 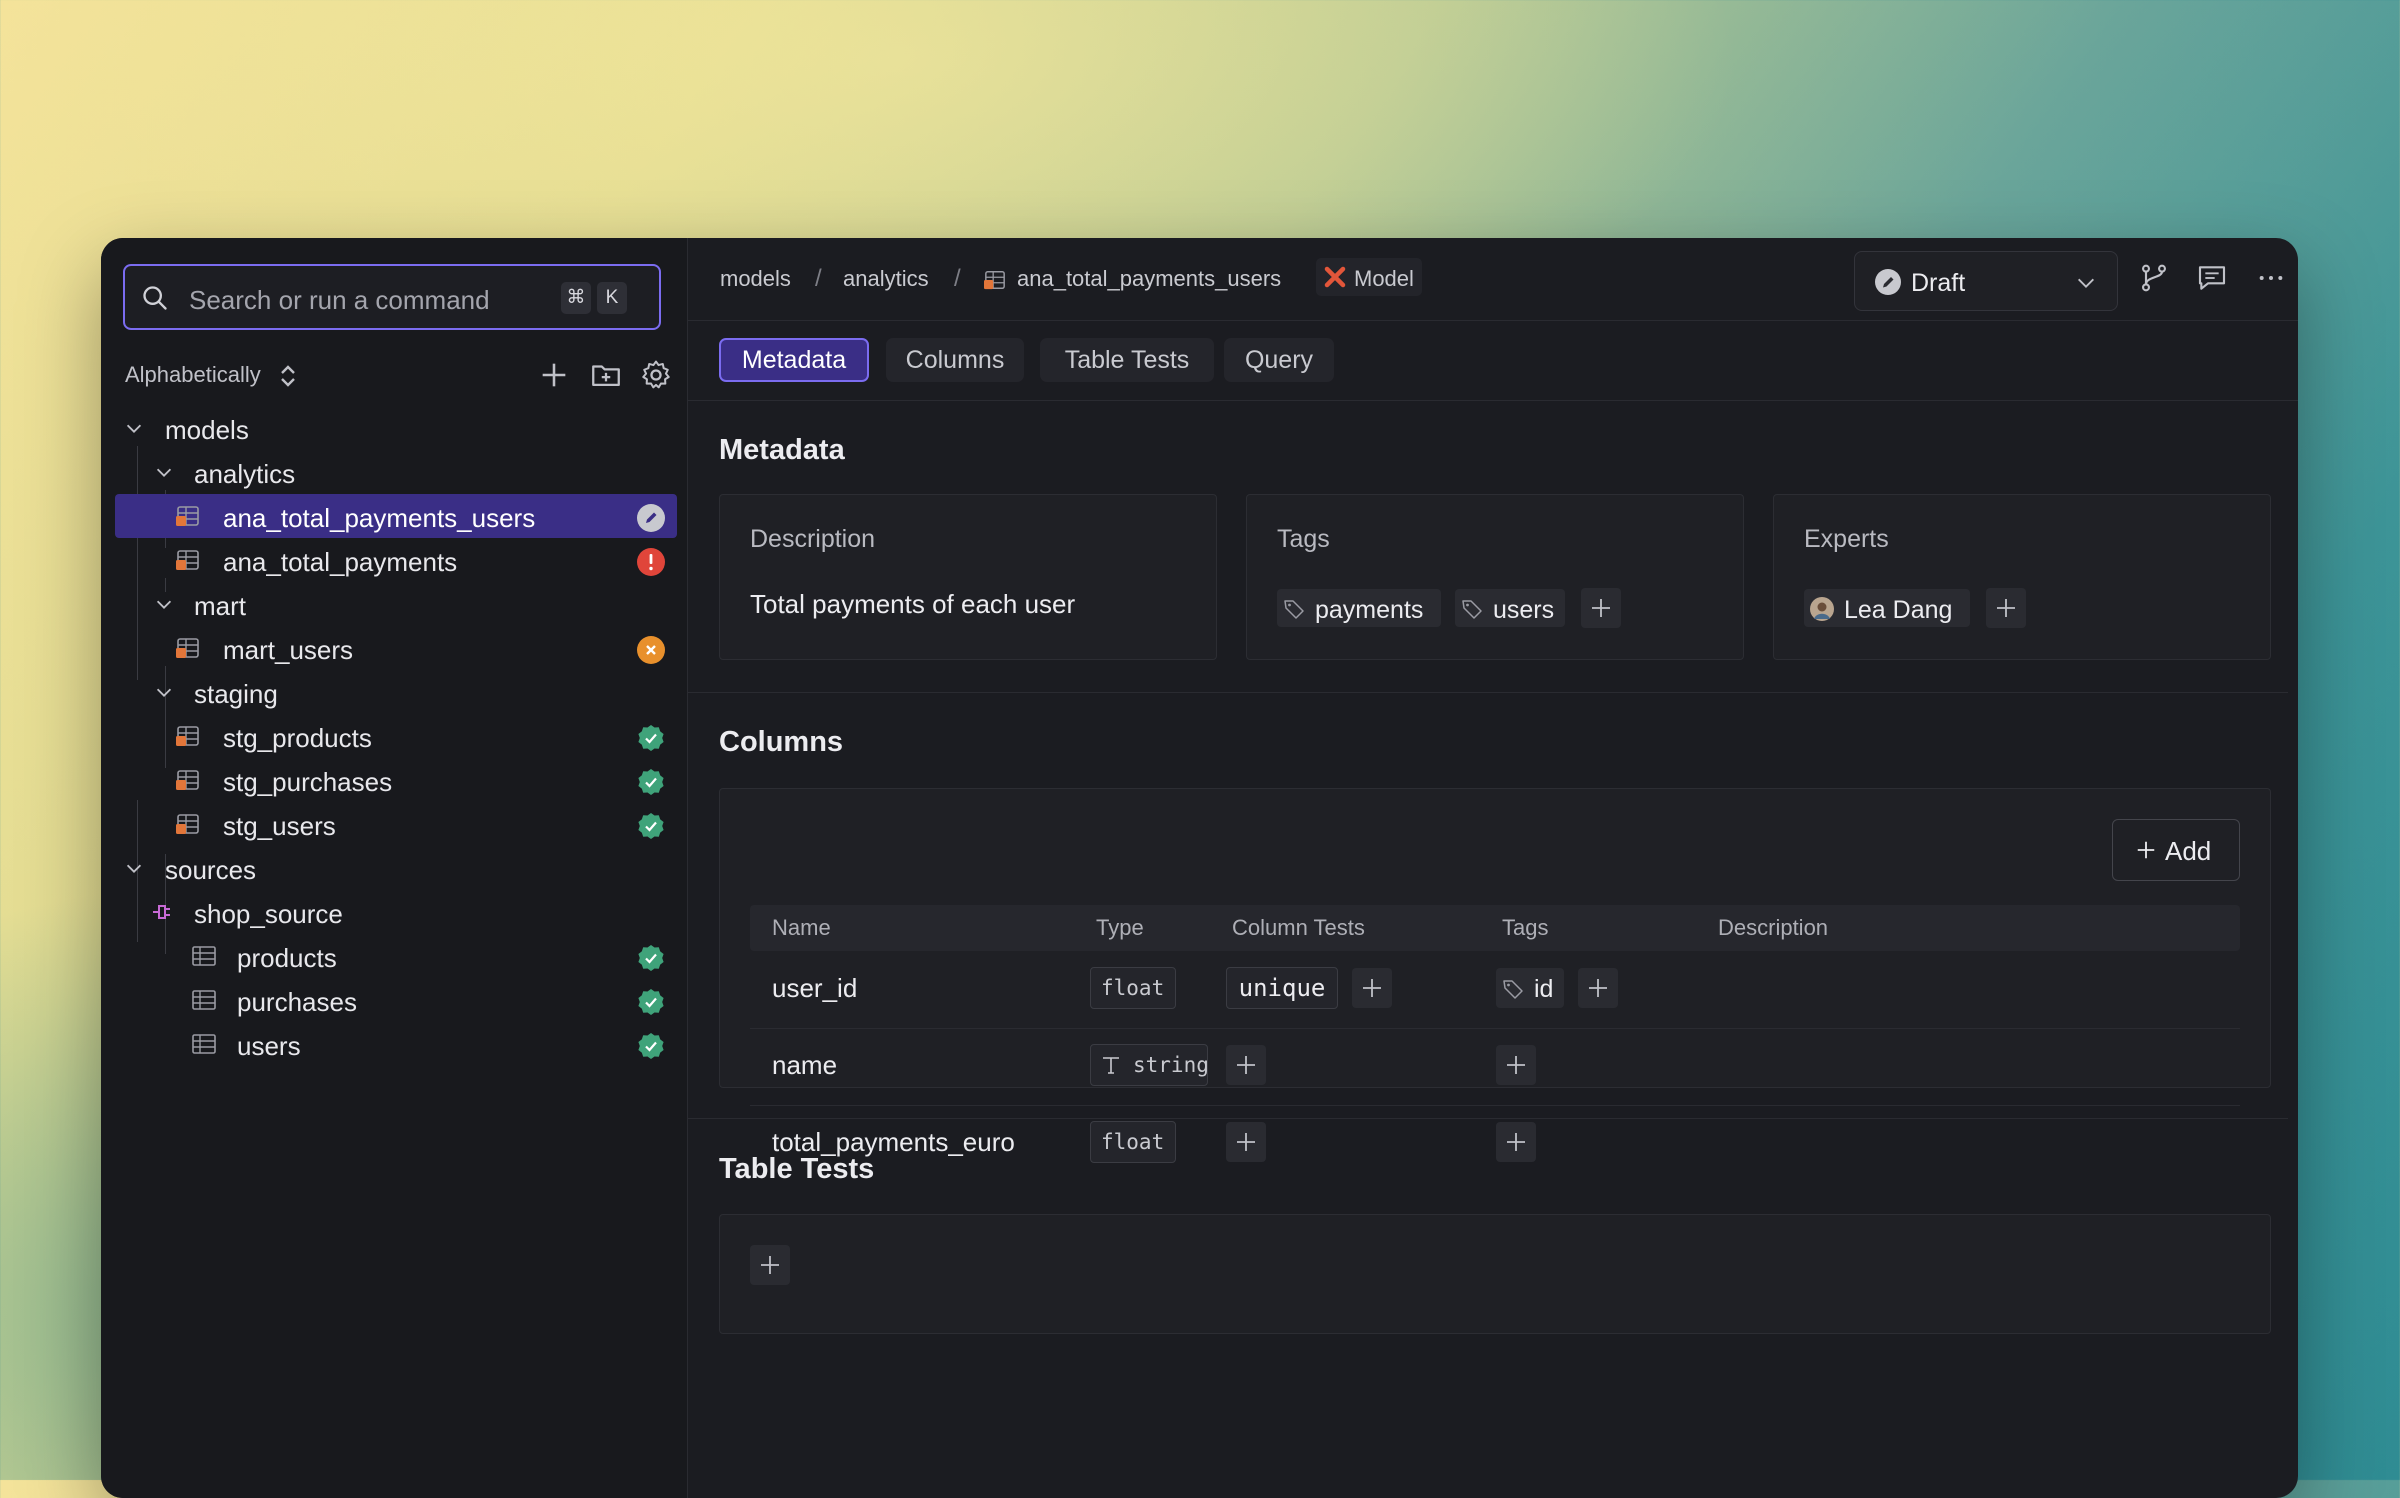 What do you see at coordinates (1170, 1065) in the screenshot?
I see `column-type-label: string` at bounding box center [1170, 1065].